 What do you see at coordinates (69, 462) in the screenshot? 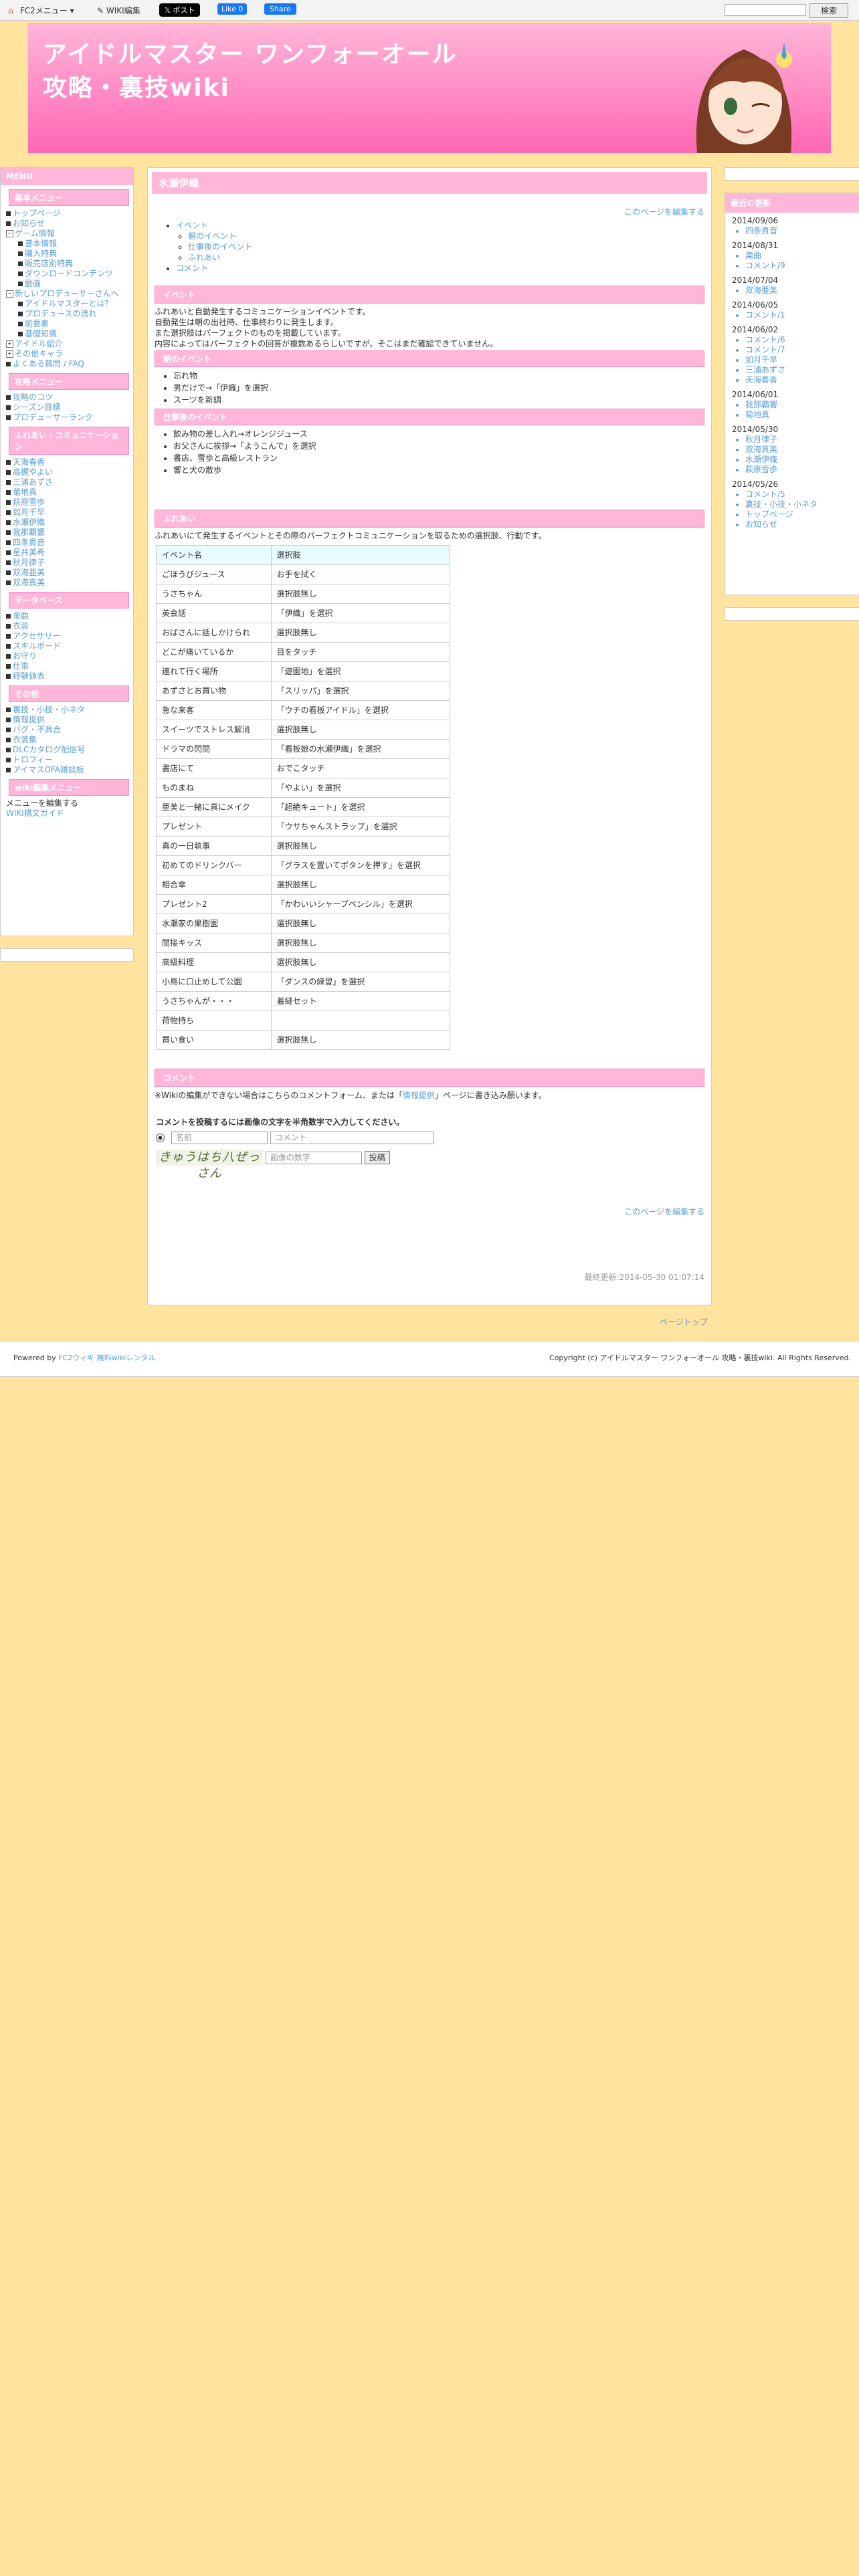
I see `sidebar-item: 天海春香` at bounding box center [69, 462].